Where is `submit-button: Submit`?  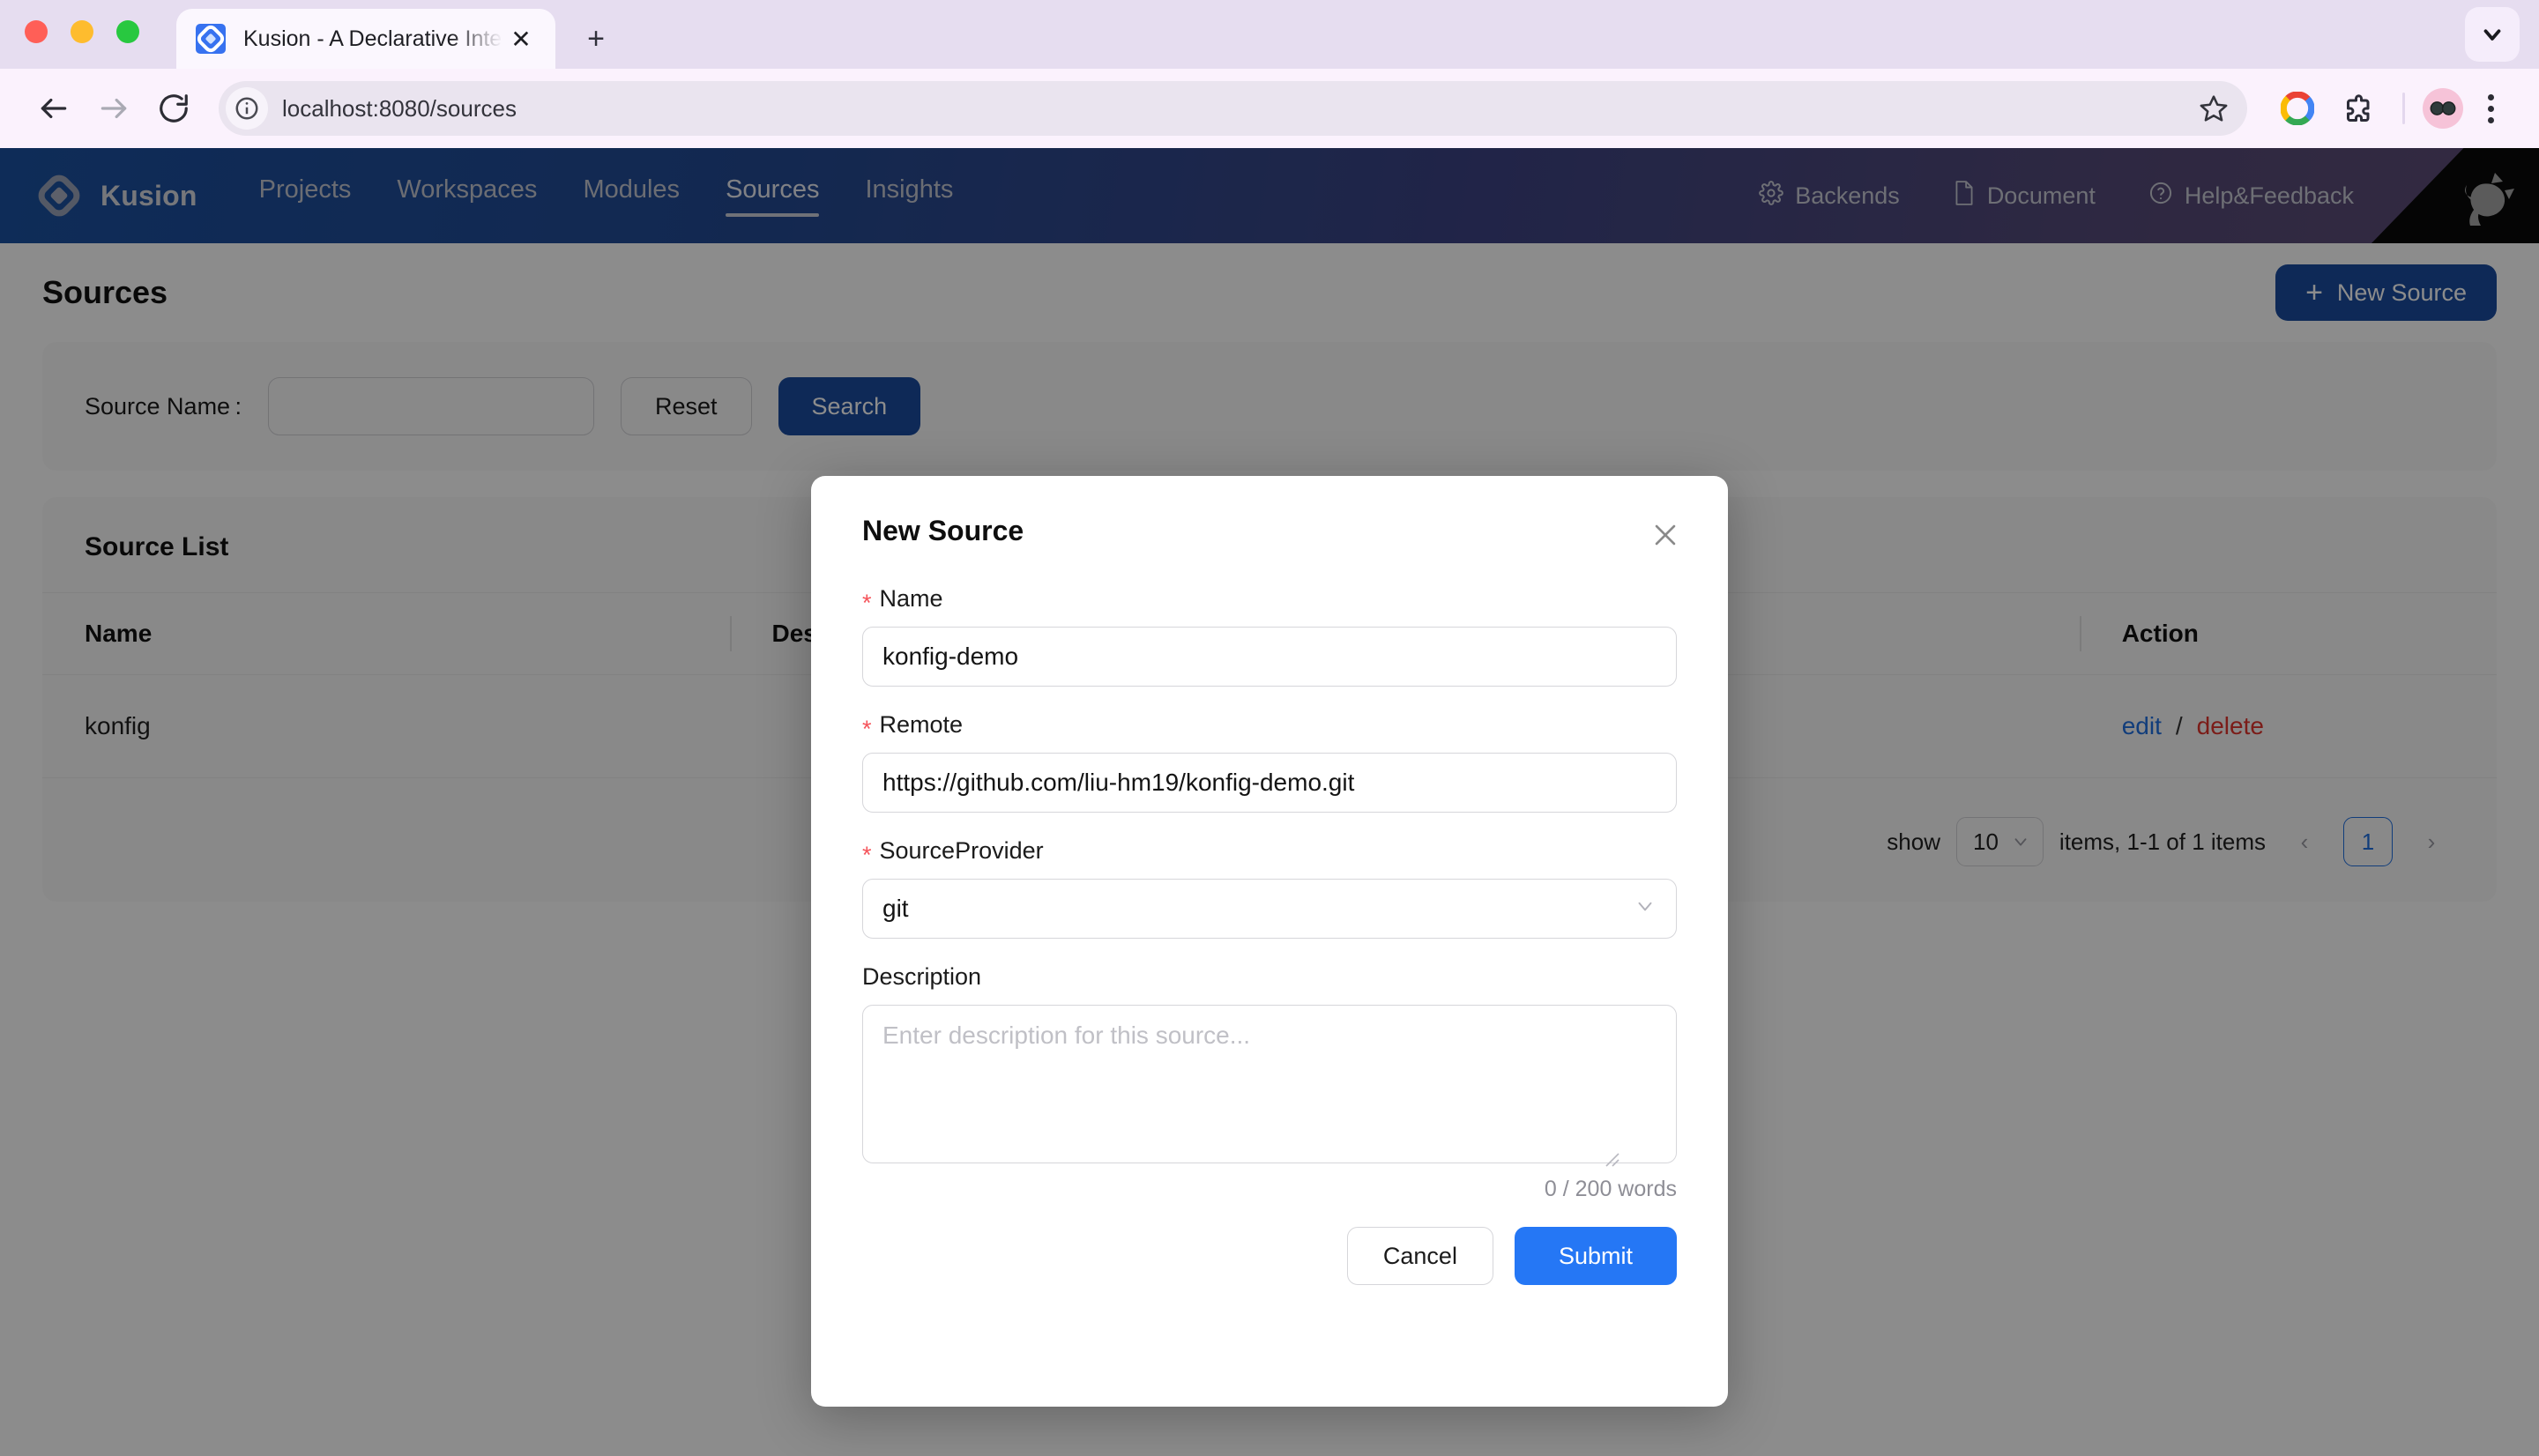 submit-button: Submit is located at coordinates (1595, 1256).